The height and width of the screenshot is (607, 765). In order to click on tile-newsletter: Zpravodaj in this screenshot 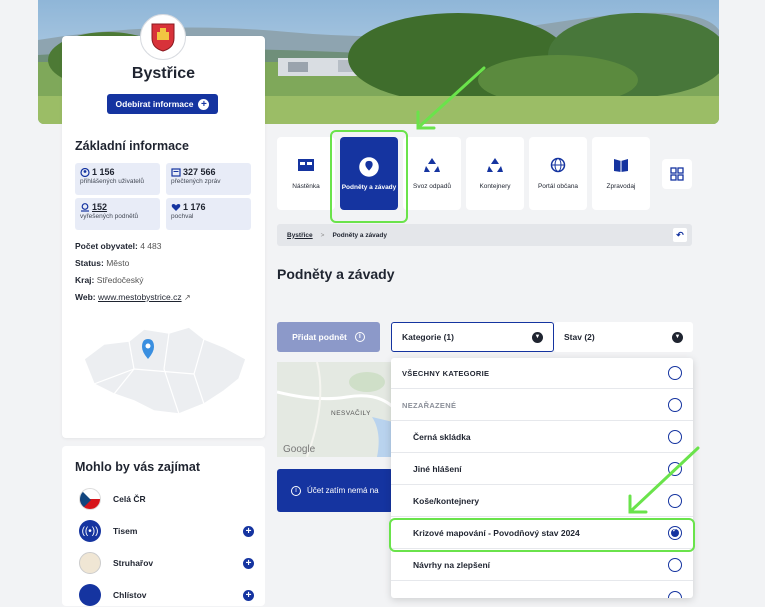, I will do `click(621, 173)`.